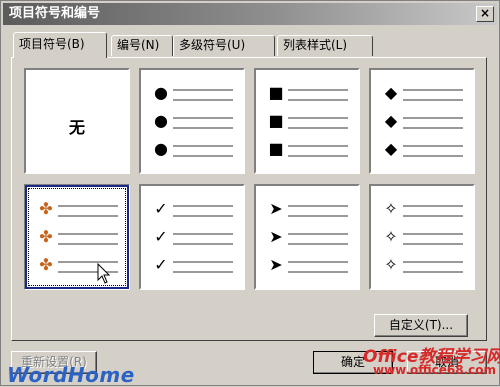 The height and width of the screenshot is (387, 500). Describe the element at coordinates (55, 13) in the screenshot. I see `dialog-title: 项目符号和编号` at that location.